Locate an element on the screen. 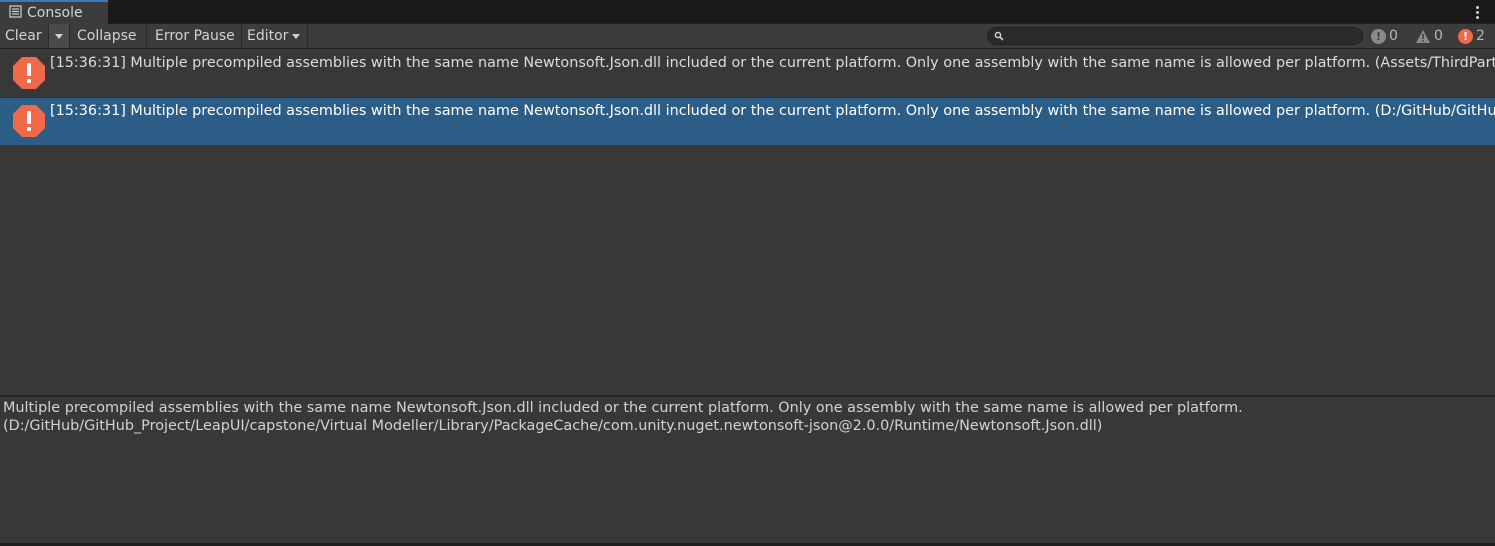 The image size is (1495, 546). search-input is located at coordinates (1175, 36).